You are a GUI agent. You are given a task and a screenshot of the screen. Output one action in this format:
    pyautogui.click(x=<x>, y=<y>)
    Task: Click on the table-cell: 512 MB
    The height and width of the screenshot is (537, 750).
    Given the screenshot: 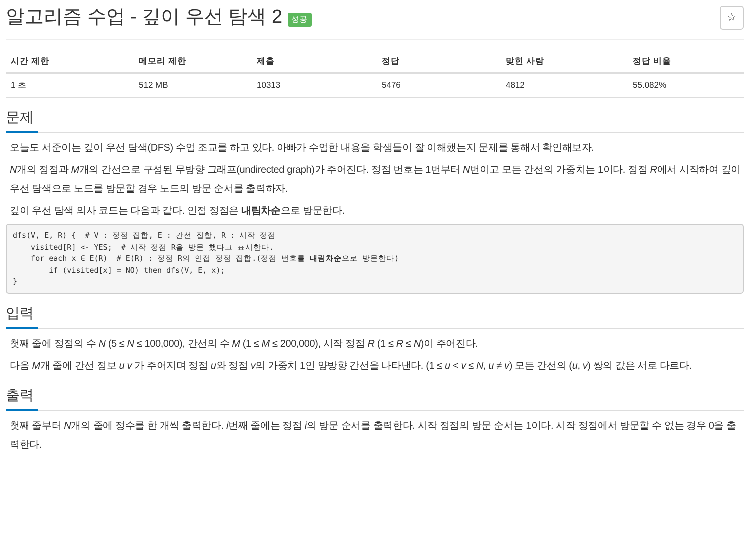 What is the action you would take?
    pyautogui.click(x=193, y=85)
    